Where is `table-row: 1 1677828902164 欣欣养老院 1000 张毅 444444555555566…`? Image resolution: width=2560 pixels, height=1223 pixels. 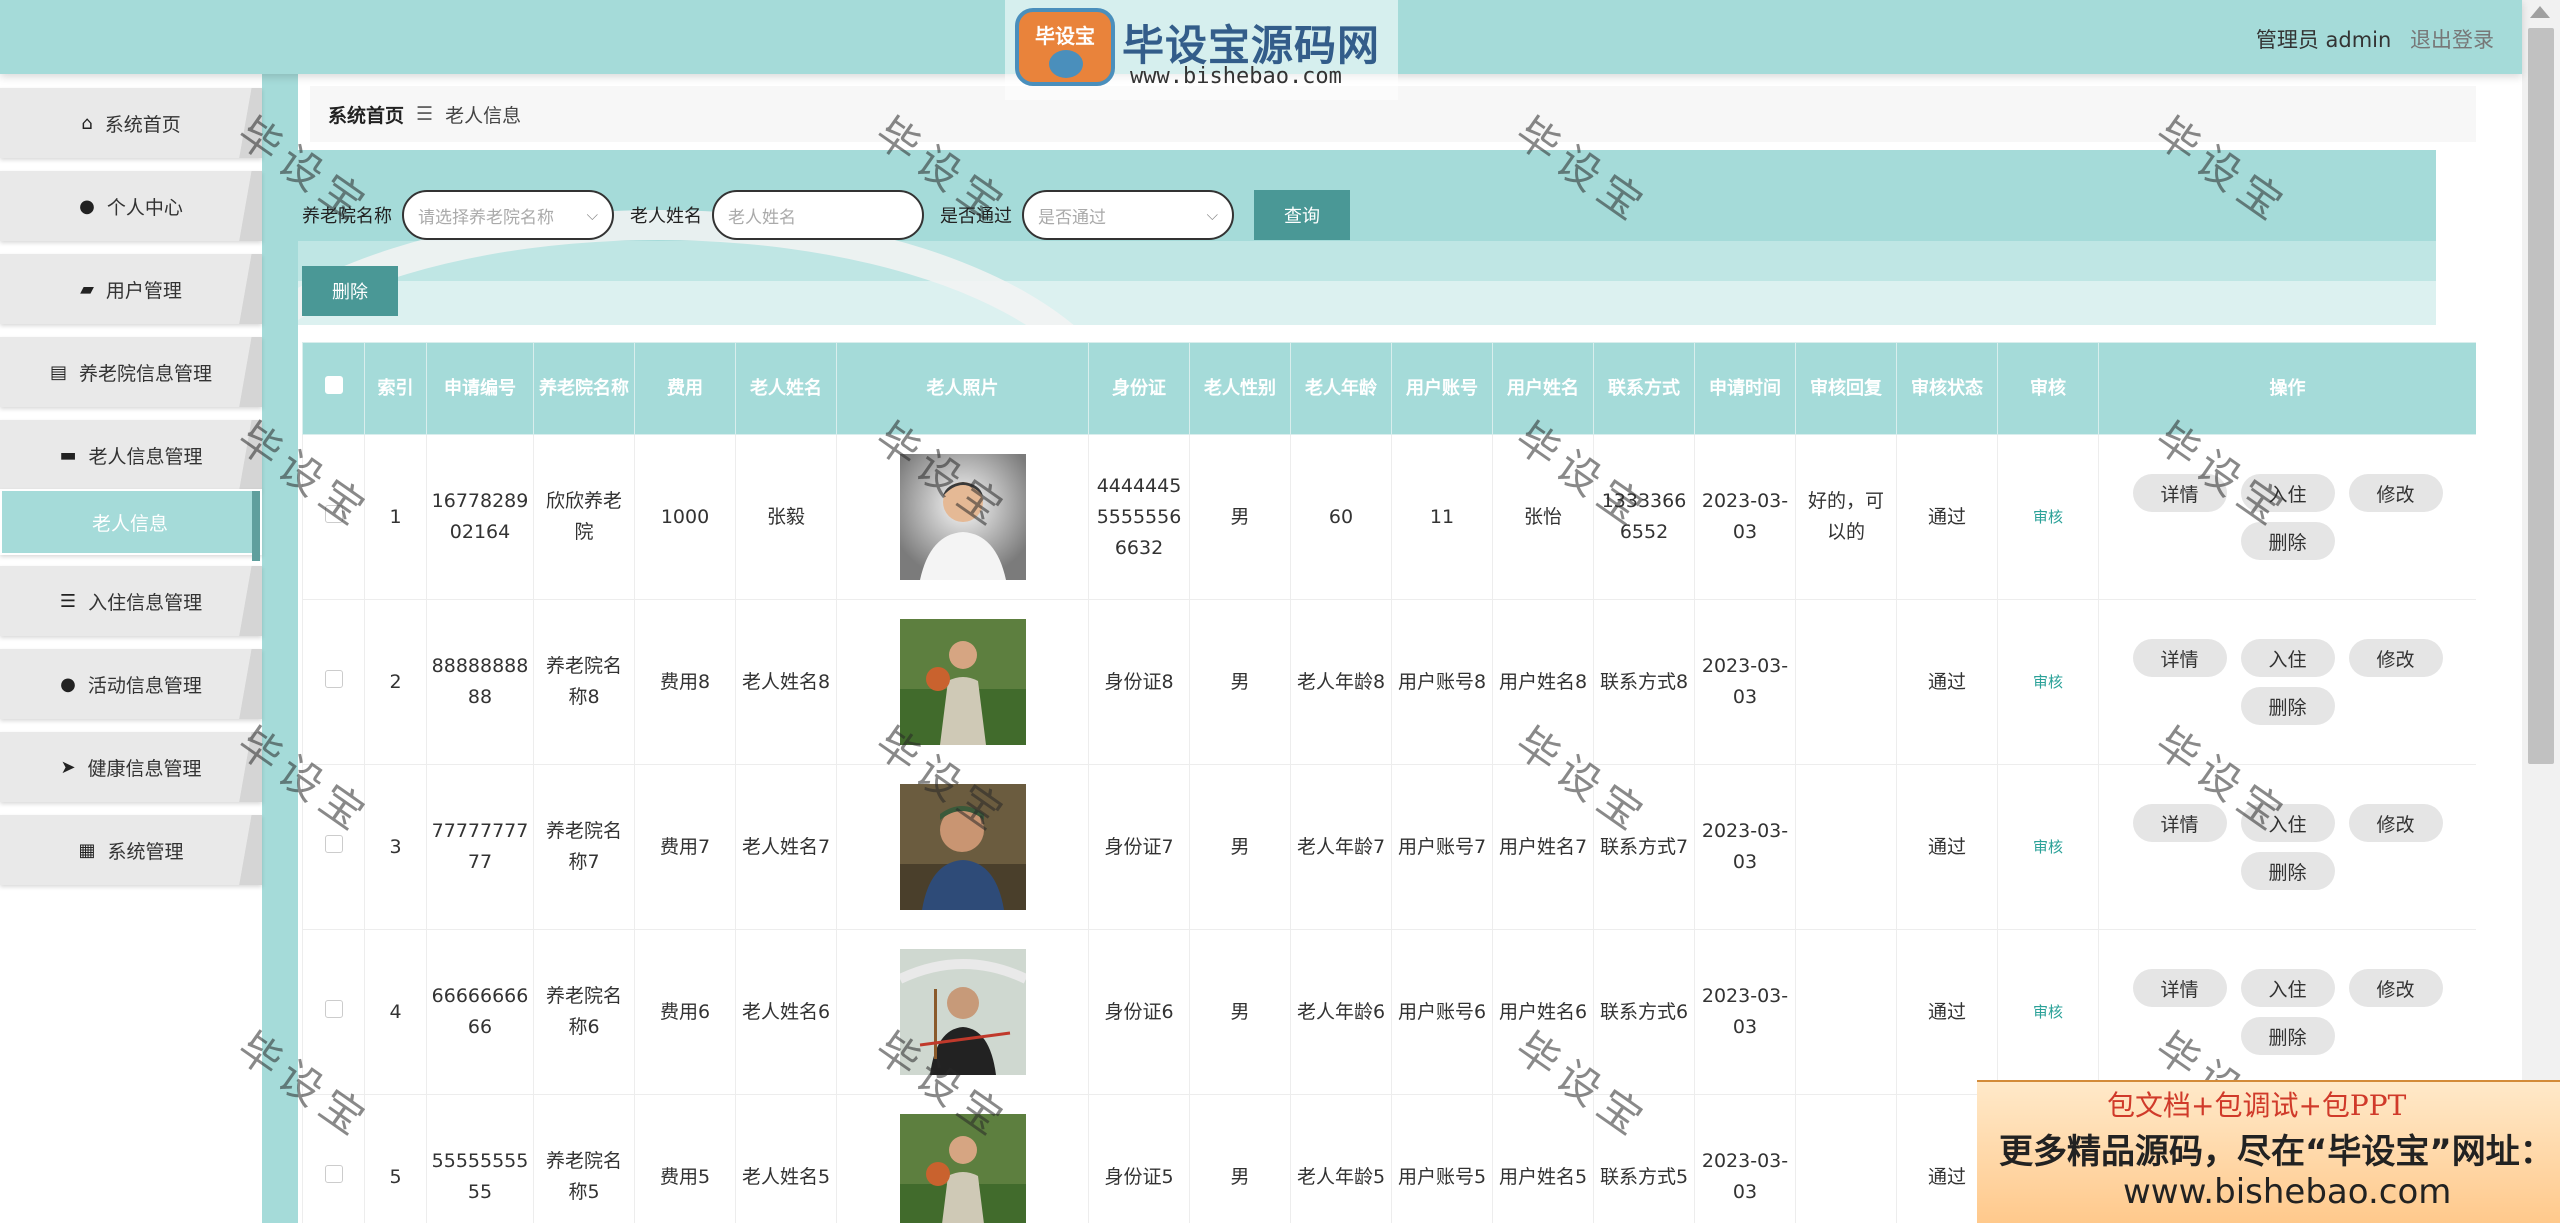
table-row: 1 1677828902164 欣欣养老院 1000 张毅 444444555555566… is located at coordinates (1389, 517).